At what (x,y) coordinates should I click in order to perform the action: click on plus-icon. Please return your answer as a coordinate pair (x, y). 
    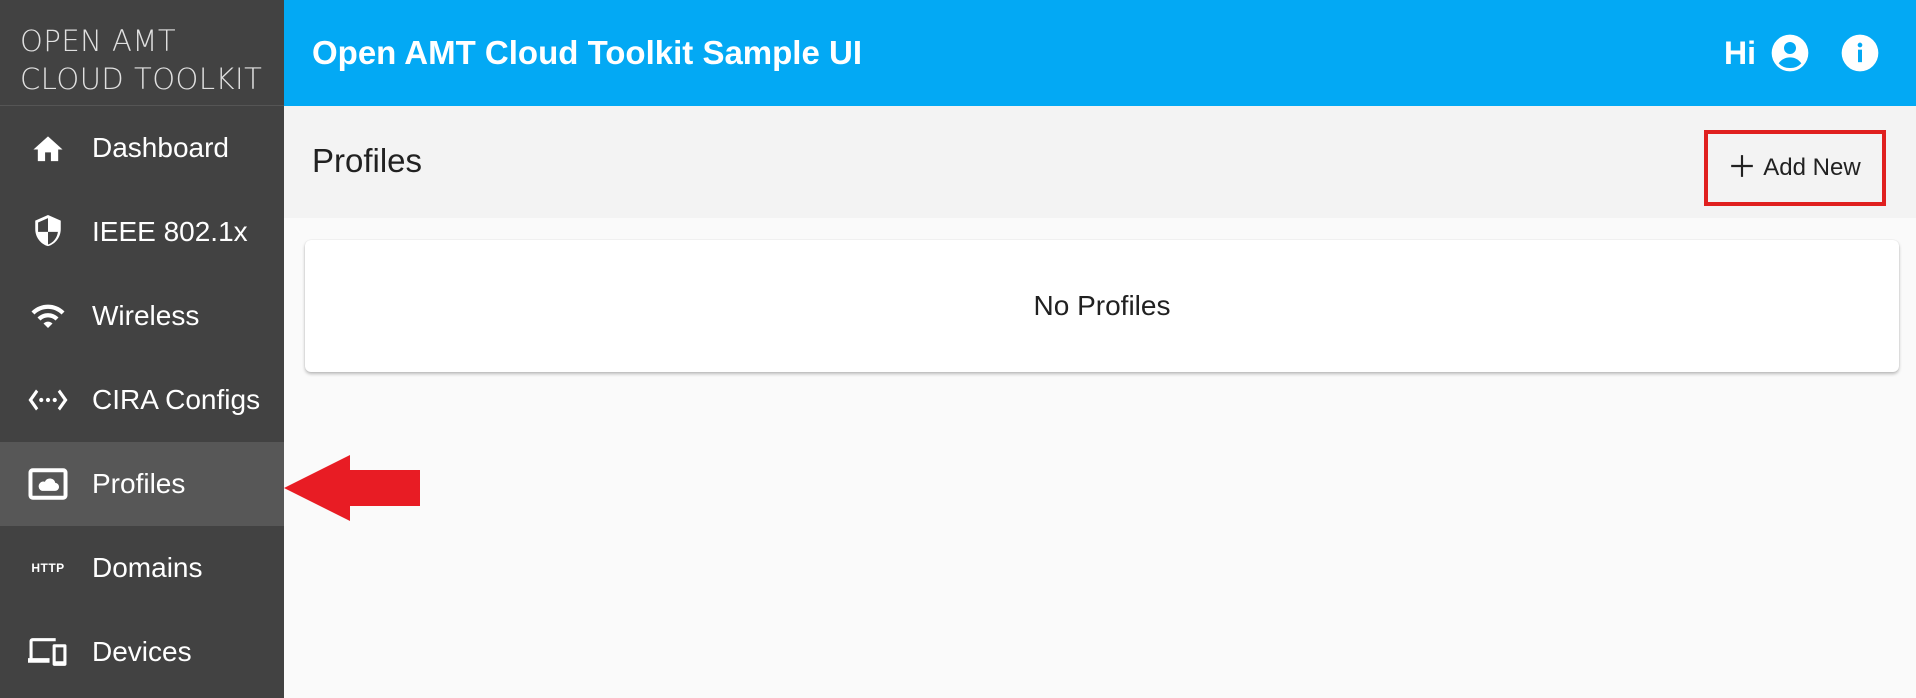
    Looking at the image, I should click on (1742, 168).